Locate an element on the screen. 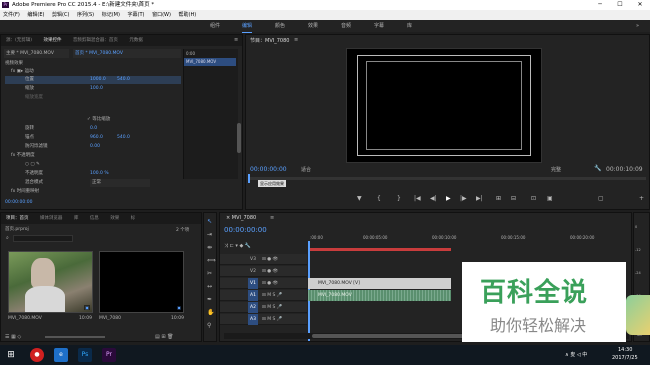 This screenshot has height=365, width=650. track-a3-header: A3 ⊟ M S 🎤 is located at coordinates (263, 319).